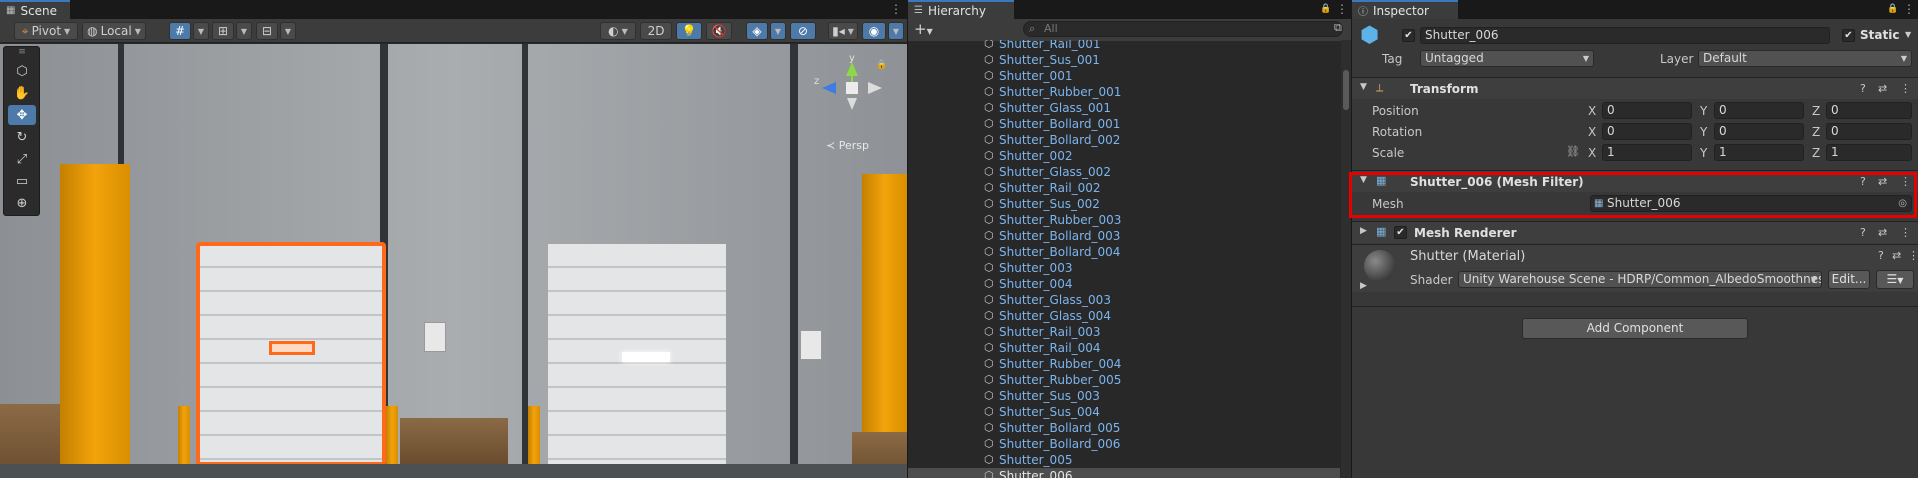  Describe the element at coordinates (1124, 108) in the screenshot. I see `hierarchy-item: ⬡ Shutter_Glass_001` at that location.